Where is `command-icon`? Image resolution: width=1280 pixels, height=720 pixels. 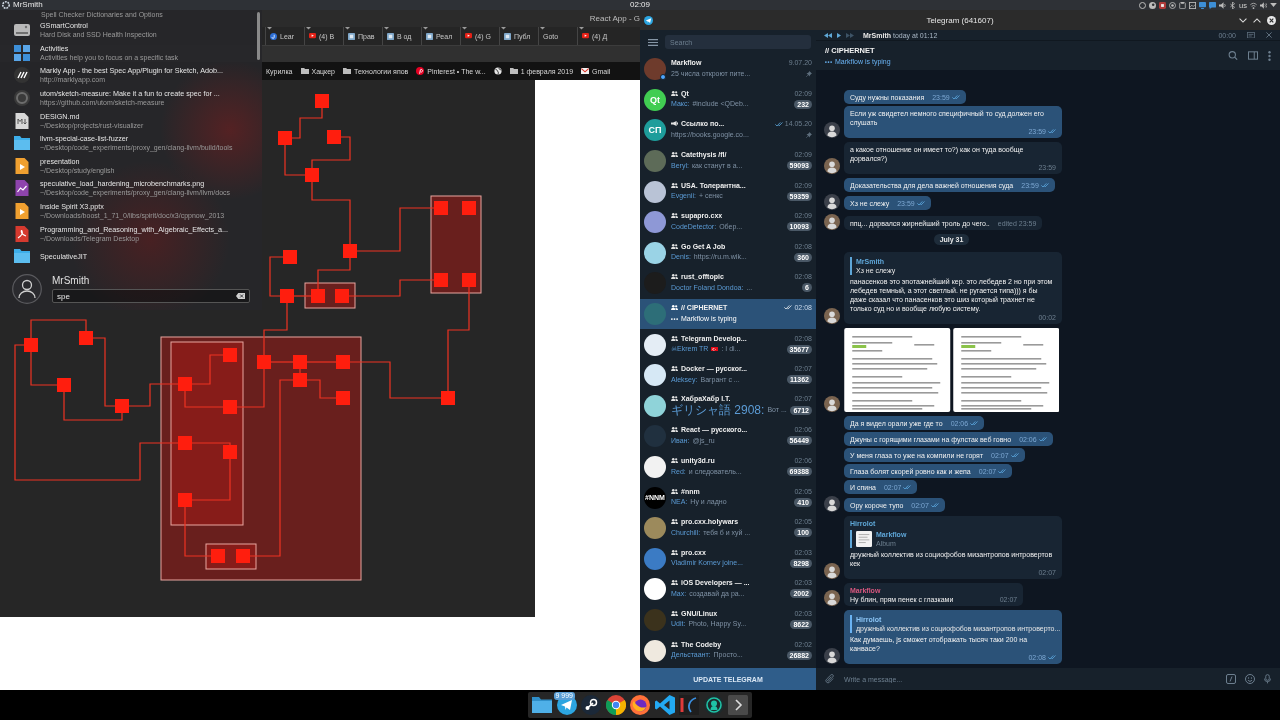
command-icon is located at coordinates (1231, 679).